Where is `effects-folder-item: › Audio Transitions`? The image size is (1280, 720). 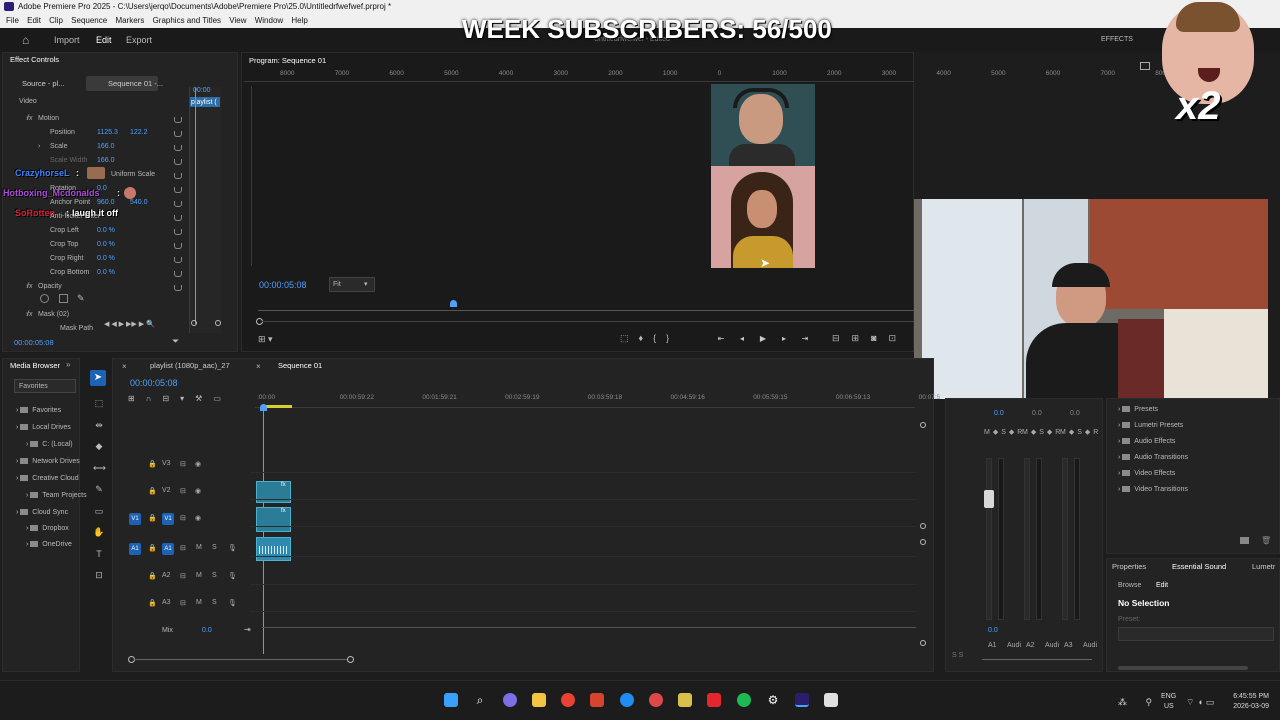 effects-folder-item: › Audio Transitions is located at coordinates (1153, 457).